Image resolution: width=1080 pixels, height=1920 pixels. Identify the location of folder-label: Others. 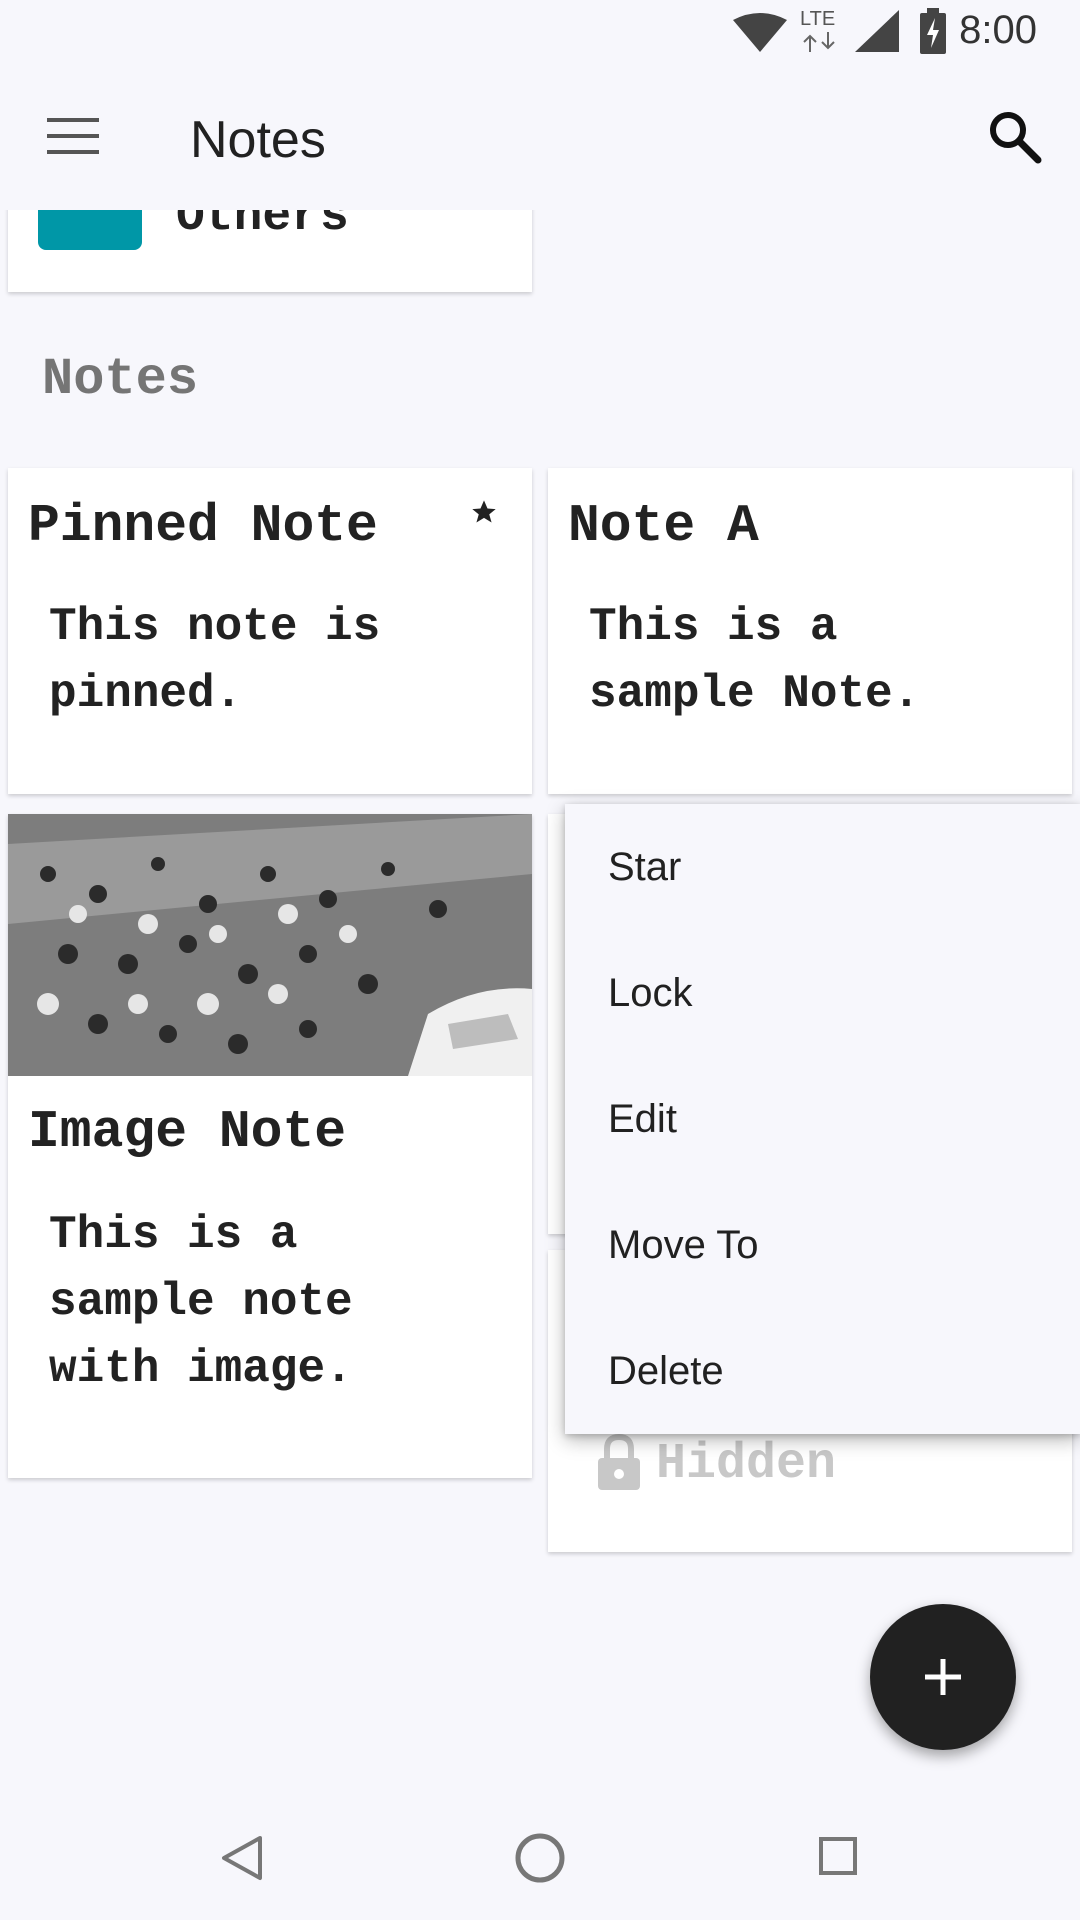
(262, 227).